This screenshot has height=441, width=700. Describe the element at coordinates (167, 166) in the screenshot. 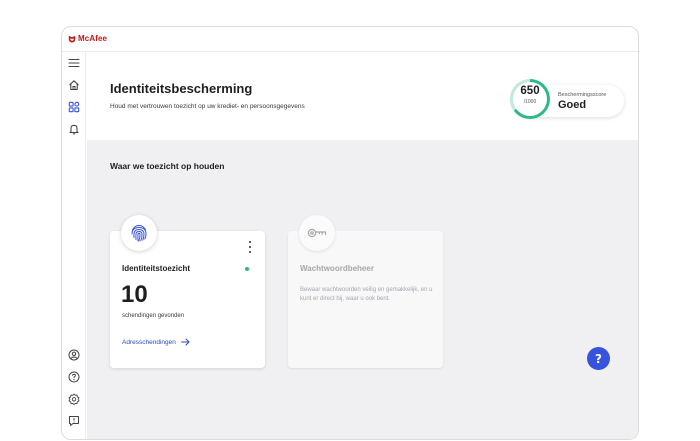

I see `section-title: Waar we toezicht op houden` at that location.